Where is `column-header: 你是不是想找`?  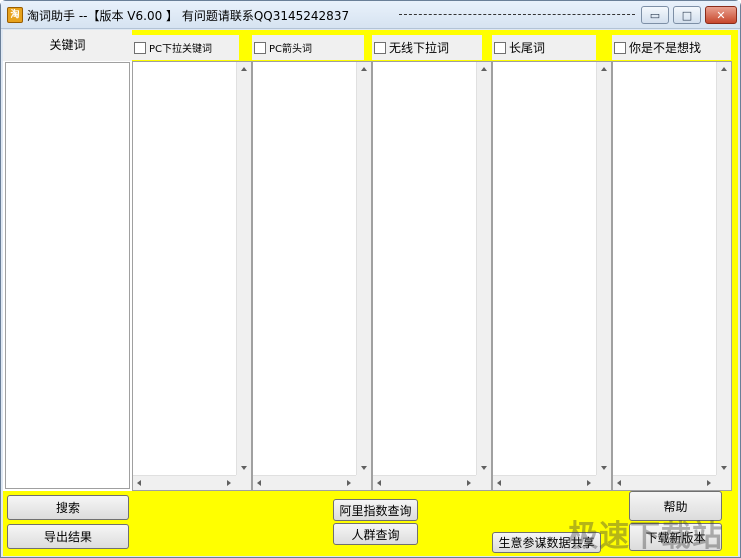 column-header: 你是不是想找 is located at coordinates (671, 47).